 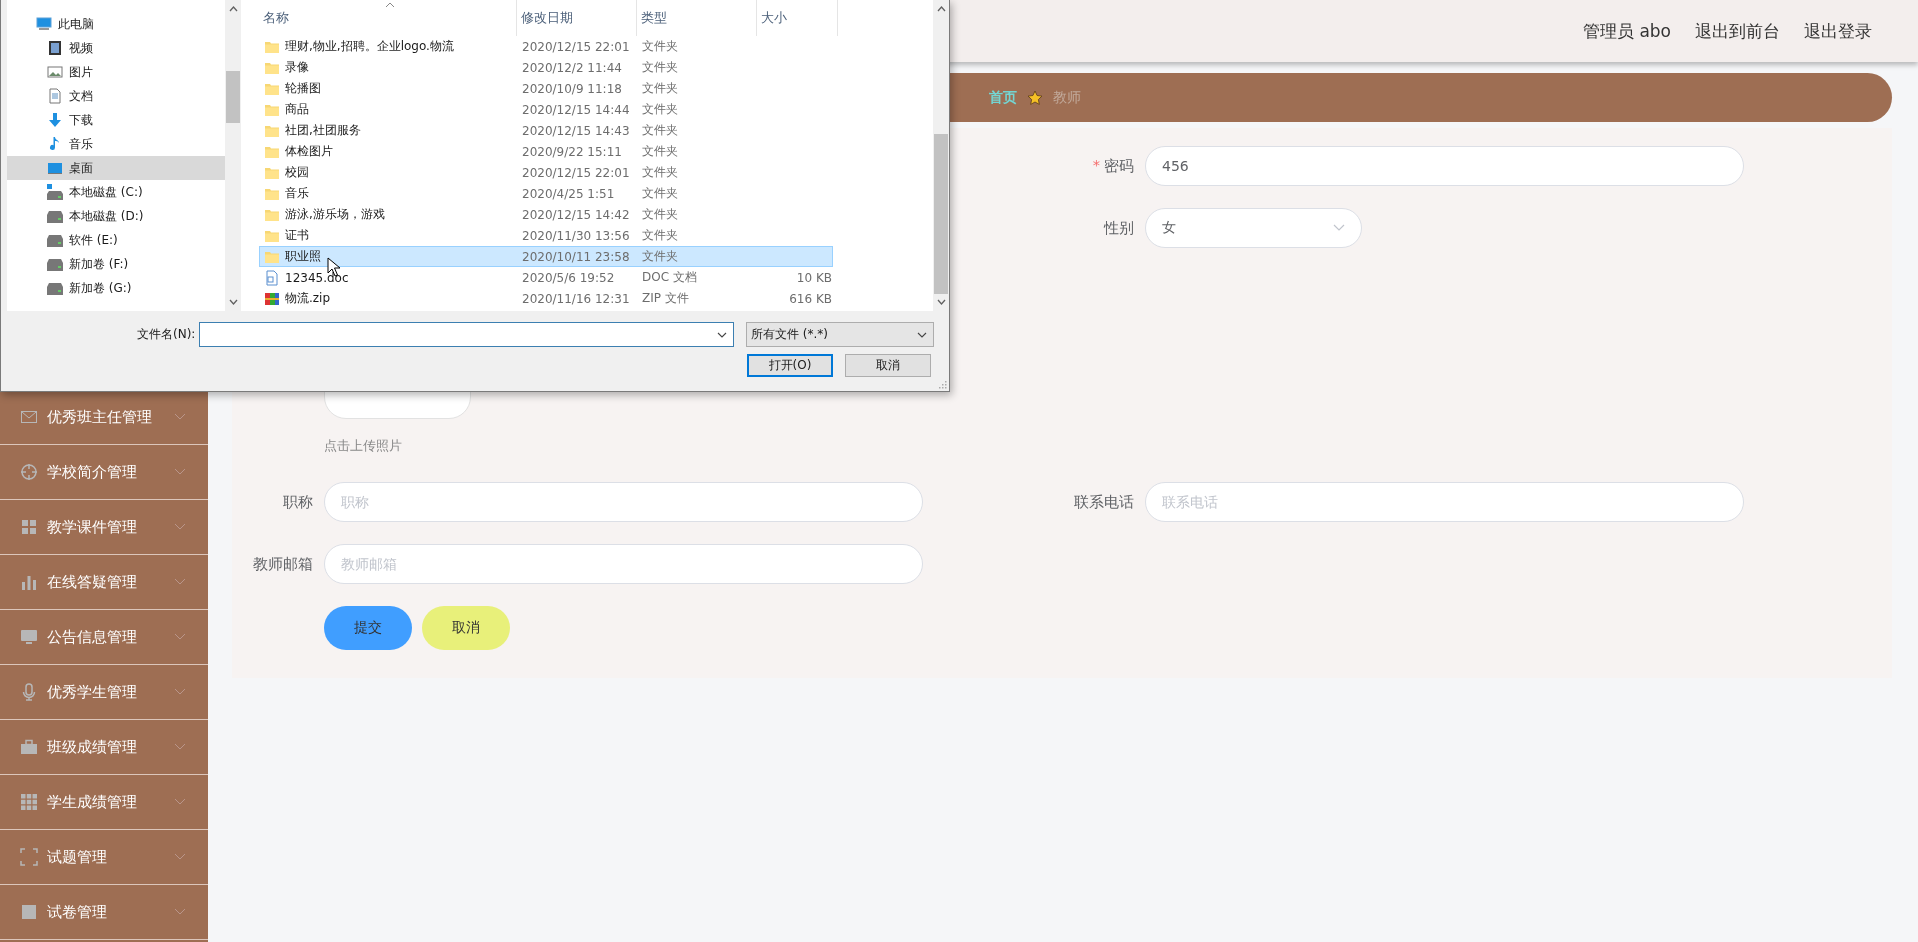 What do you see at coordinates (116, 72) in the screenshot?
I see `nav-item: 图片` at bounding box center [116, 72].